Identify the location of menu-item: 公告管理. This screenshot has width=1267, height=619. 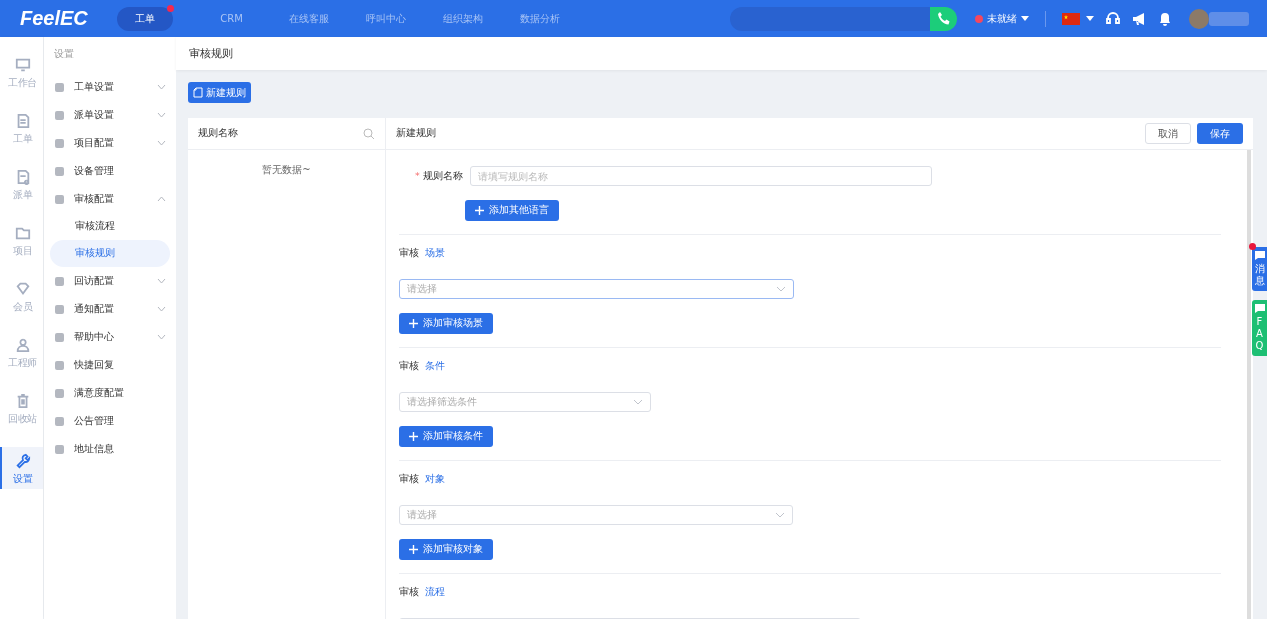
(110, 421).